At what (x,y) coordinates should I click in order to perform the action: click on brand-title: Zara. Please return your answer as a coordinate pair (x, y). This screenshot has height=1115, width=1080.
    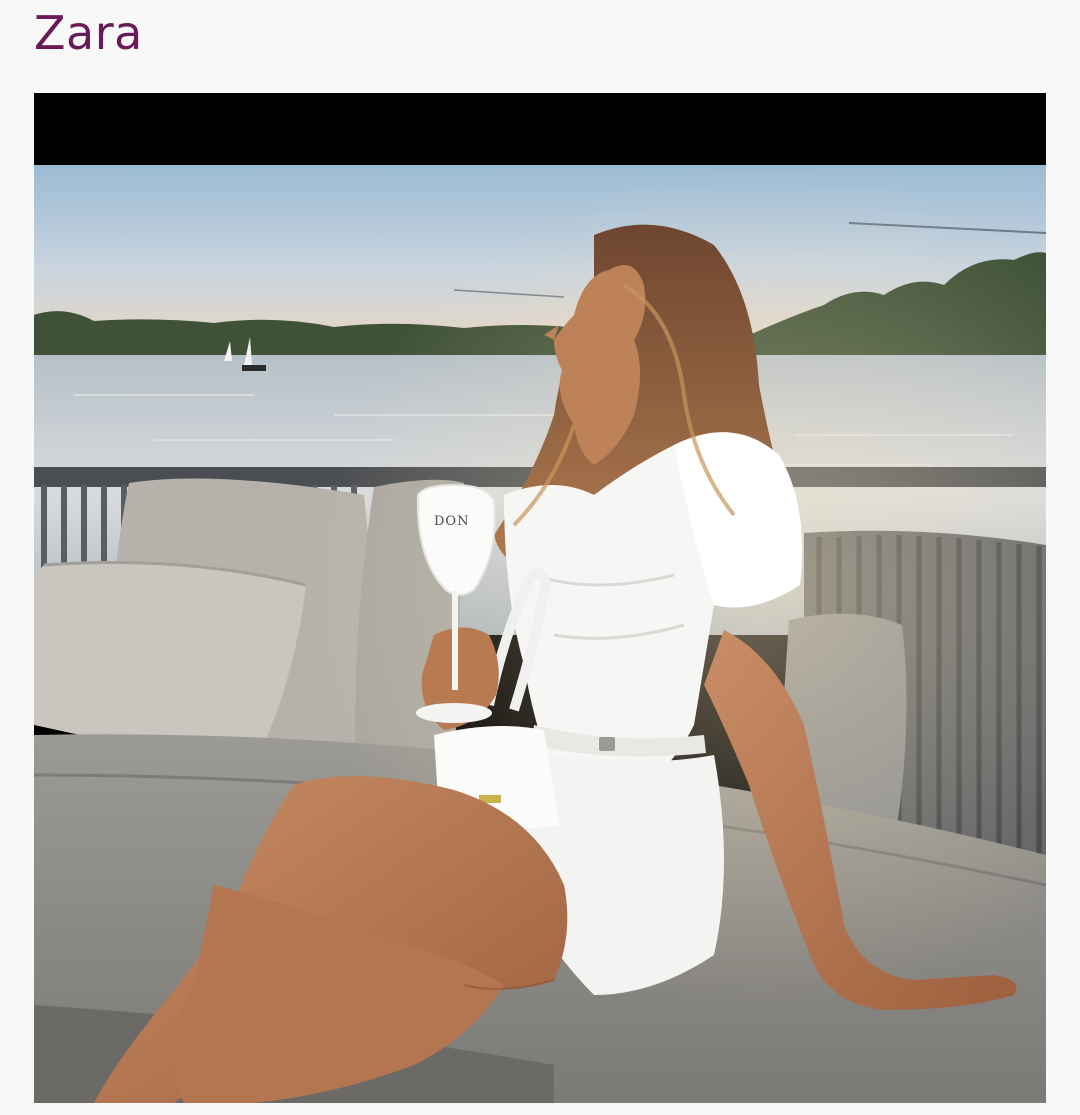
    Looking at the image, I should click on (88, 33).